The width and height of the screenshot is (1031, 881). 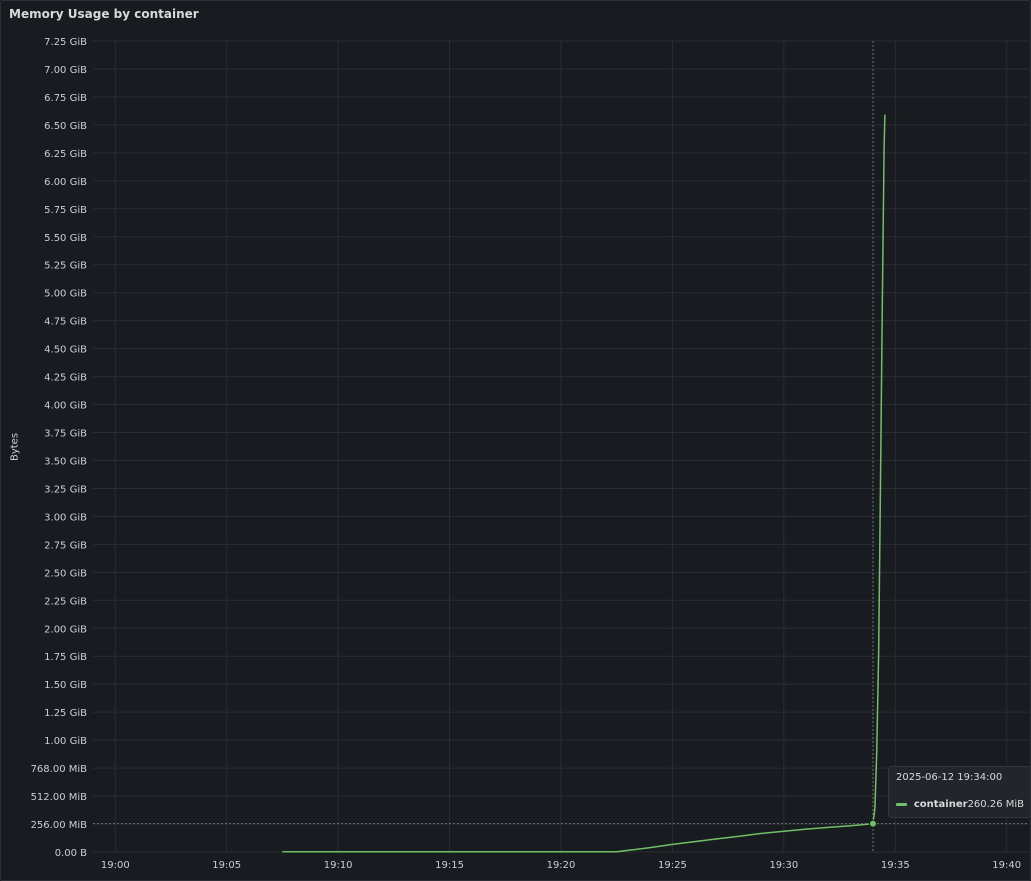 What do you see at coordinates (65, 70) in the screenshot?
I see `y-tick-label: 7.00 GiB` at bounding box center [65, 70].